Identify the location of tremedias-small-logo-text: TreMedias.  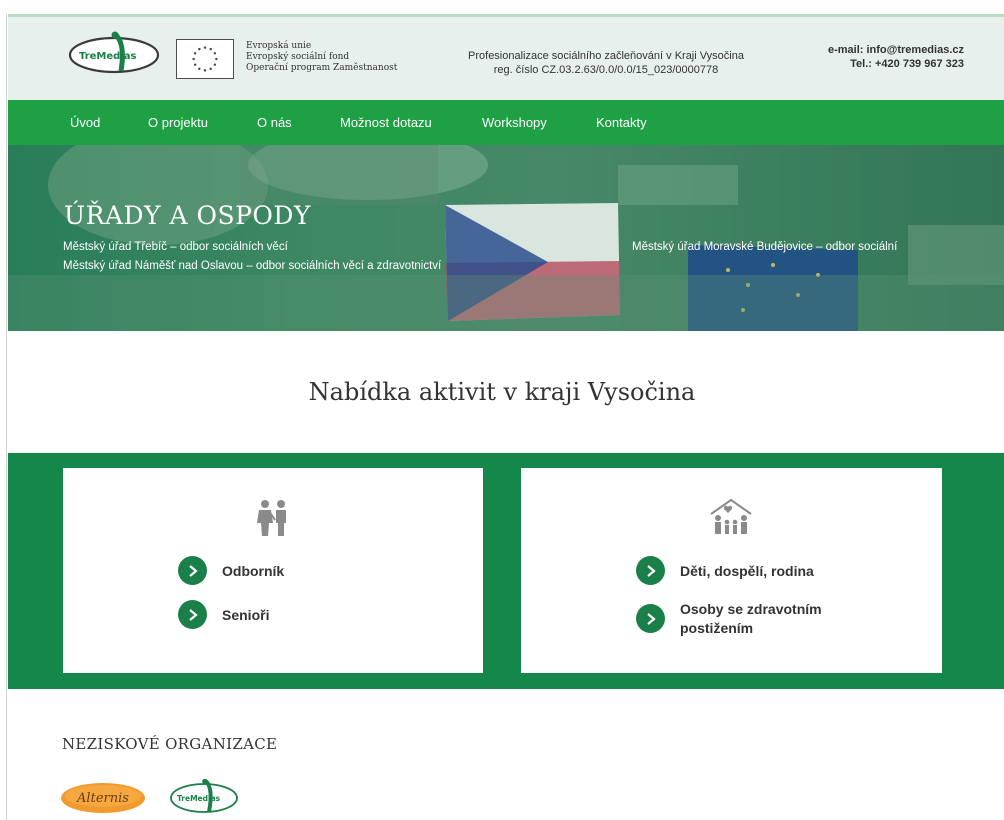
(199, 798).